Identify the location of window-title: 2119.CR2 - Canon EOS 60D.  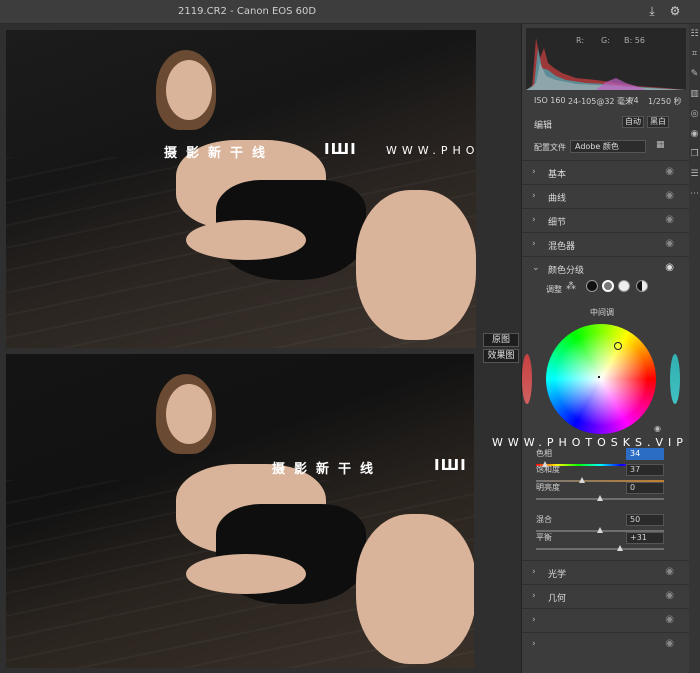
(247, 11).